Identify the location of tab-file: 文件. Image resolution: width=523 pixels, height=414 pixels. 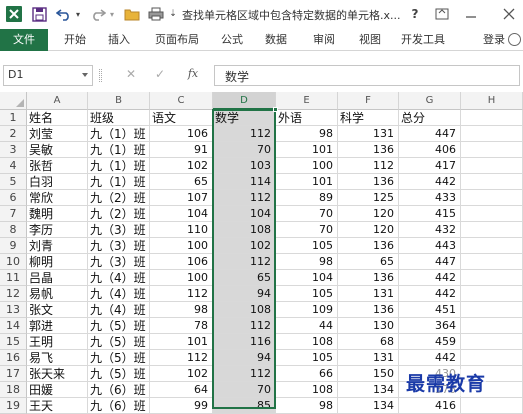
(24, 40).